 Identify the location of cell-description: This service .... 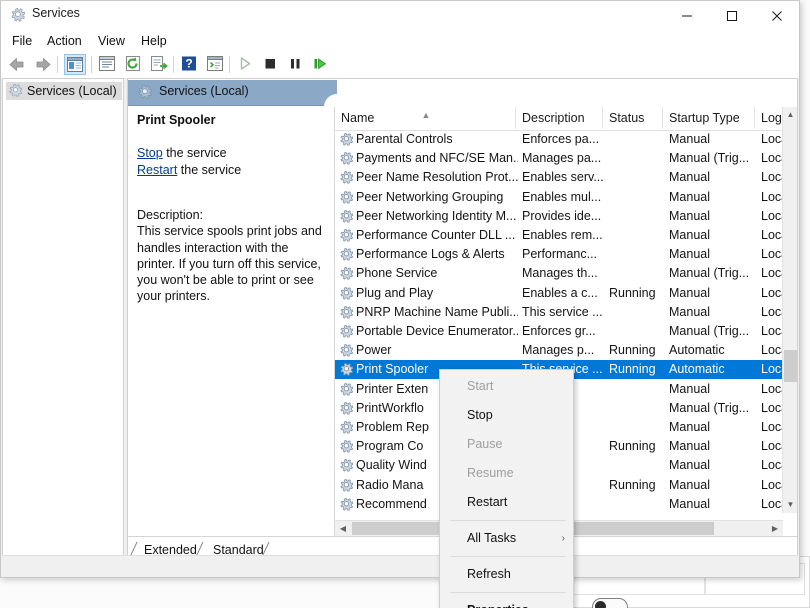
(562, 311).